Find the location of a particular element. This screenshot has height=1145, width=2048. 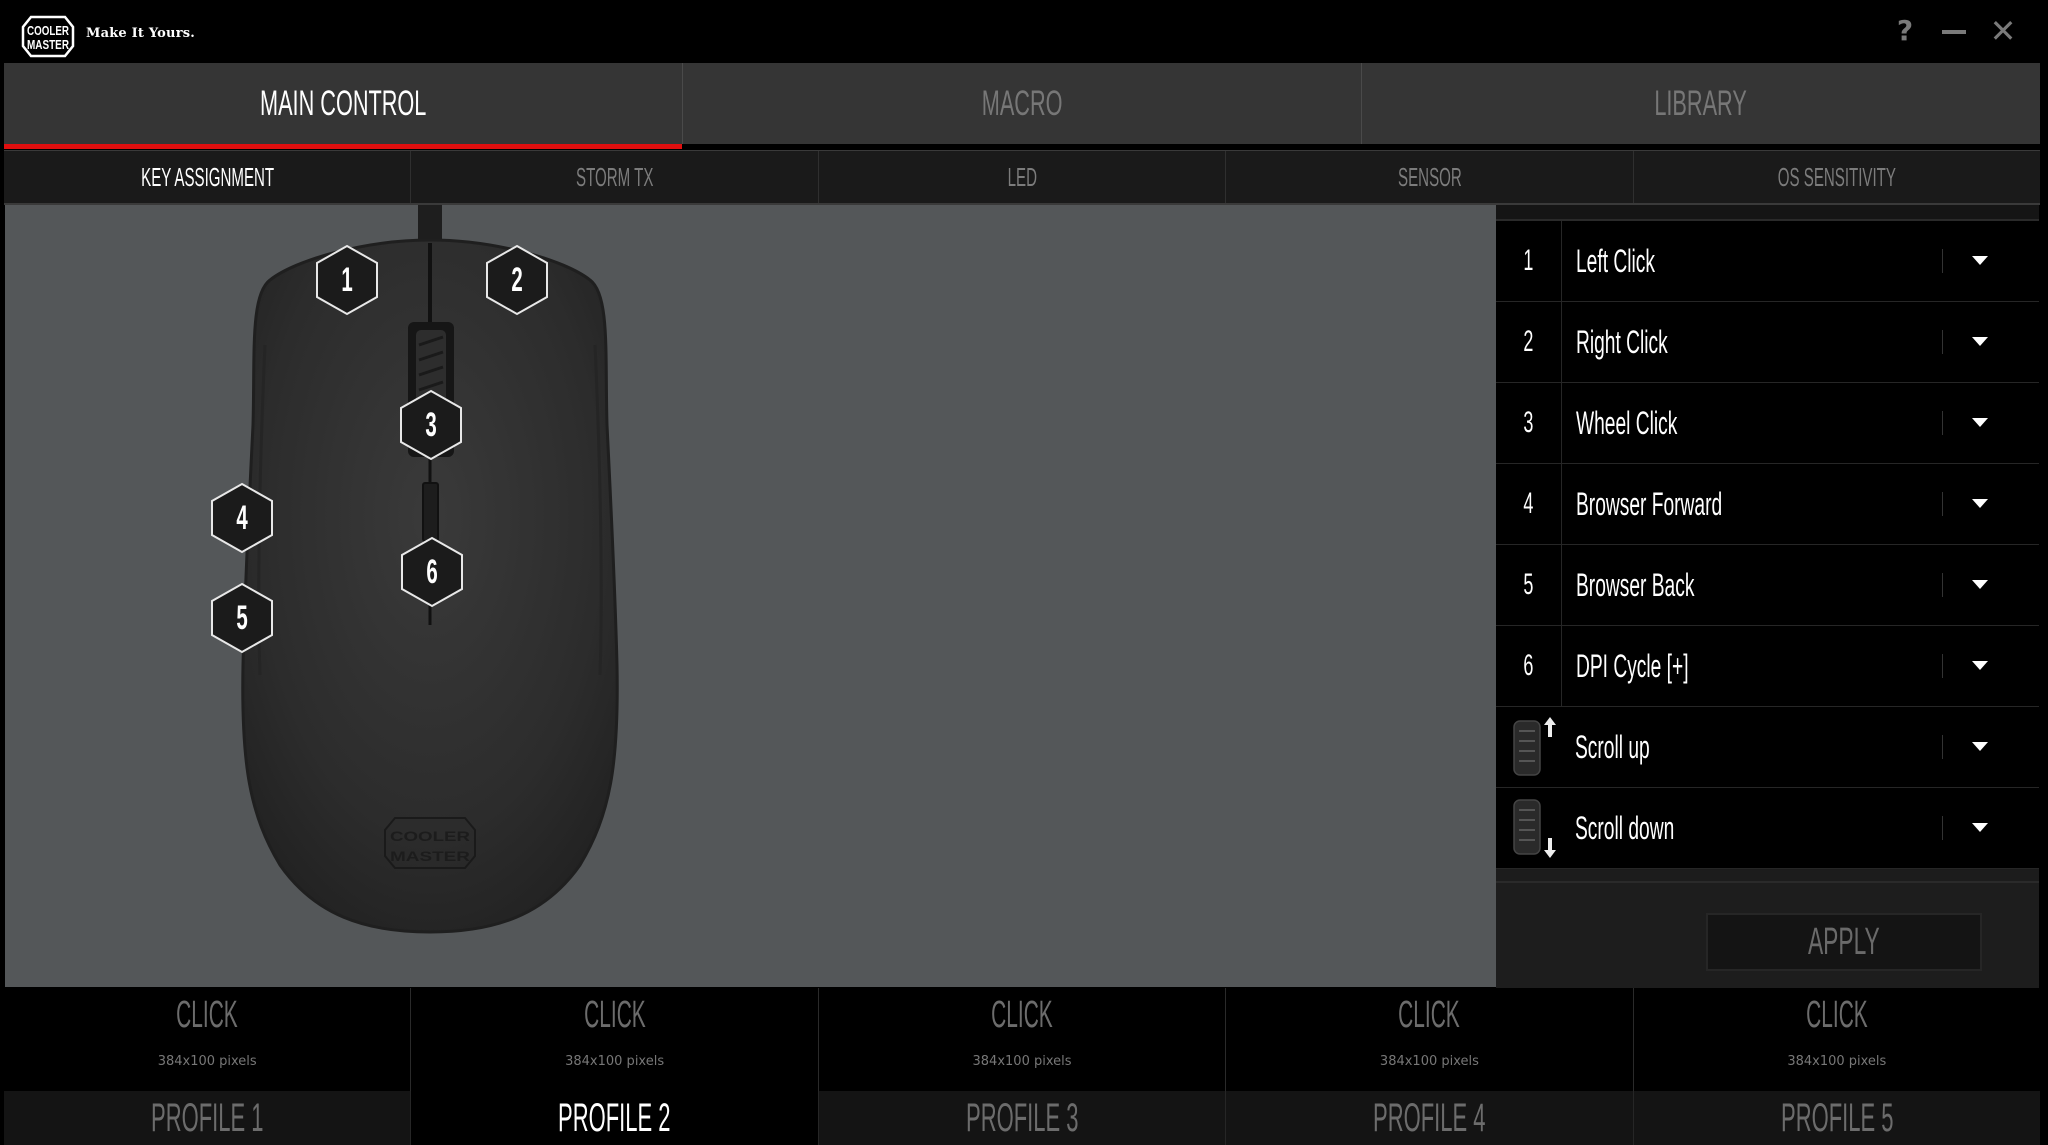

button-badge-2: 2 is located at coordinates (517, 280).